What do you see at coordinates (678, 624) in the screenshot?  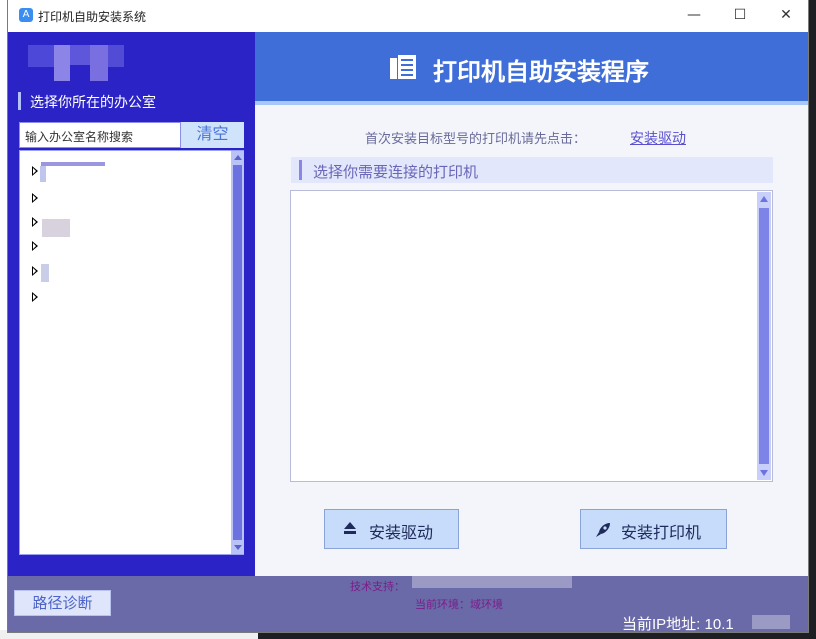 I see `ip-address-label: 当前IP地址: 10.1` at bounding box center [678, 624].